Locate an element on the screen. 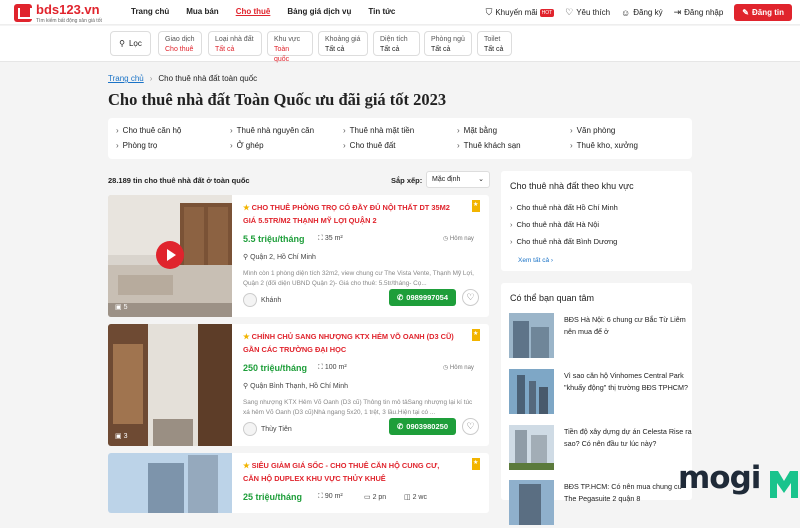 The height and width of the screenshot is (528, 800). category-shared: Ở ghép is located at coordinates (247, 145).